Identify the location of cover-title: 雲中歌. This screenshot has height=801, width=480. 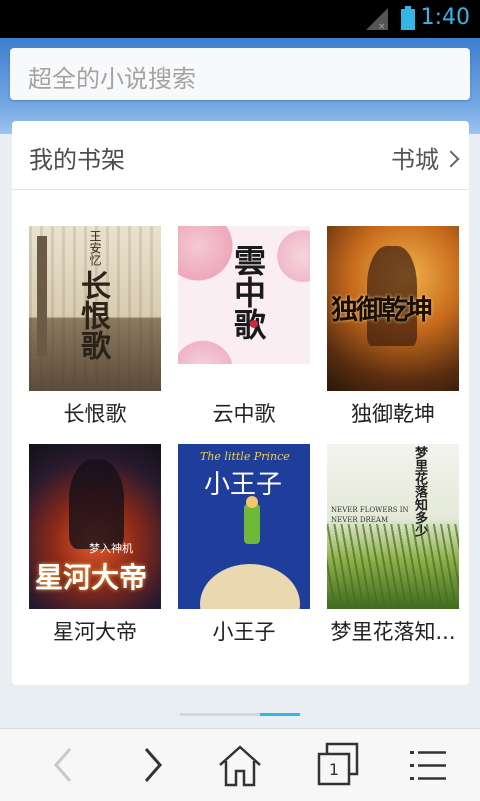
(248, 292).